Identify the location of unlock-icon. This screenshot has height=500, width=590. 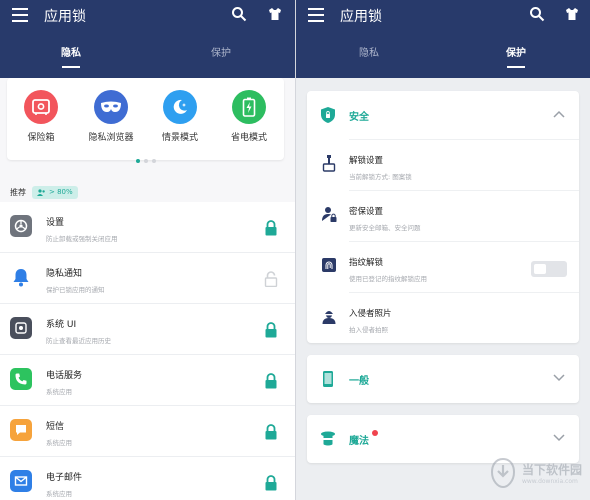
(271, 279).